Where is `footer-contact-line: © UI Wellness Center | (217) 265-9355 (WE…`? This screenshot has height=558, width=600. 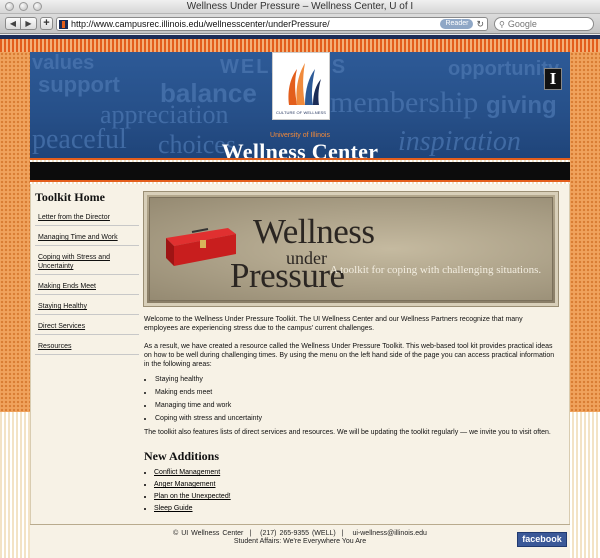
footer-contact-line: © UI Wellness Center | (217) 265-9355 (WE… is located at coordinates (300, 533).